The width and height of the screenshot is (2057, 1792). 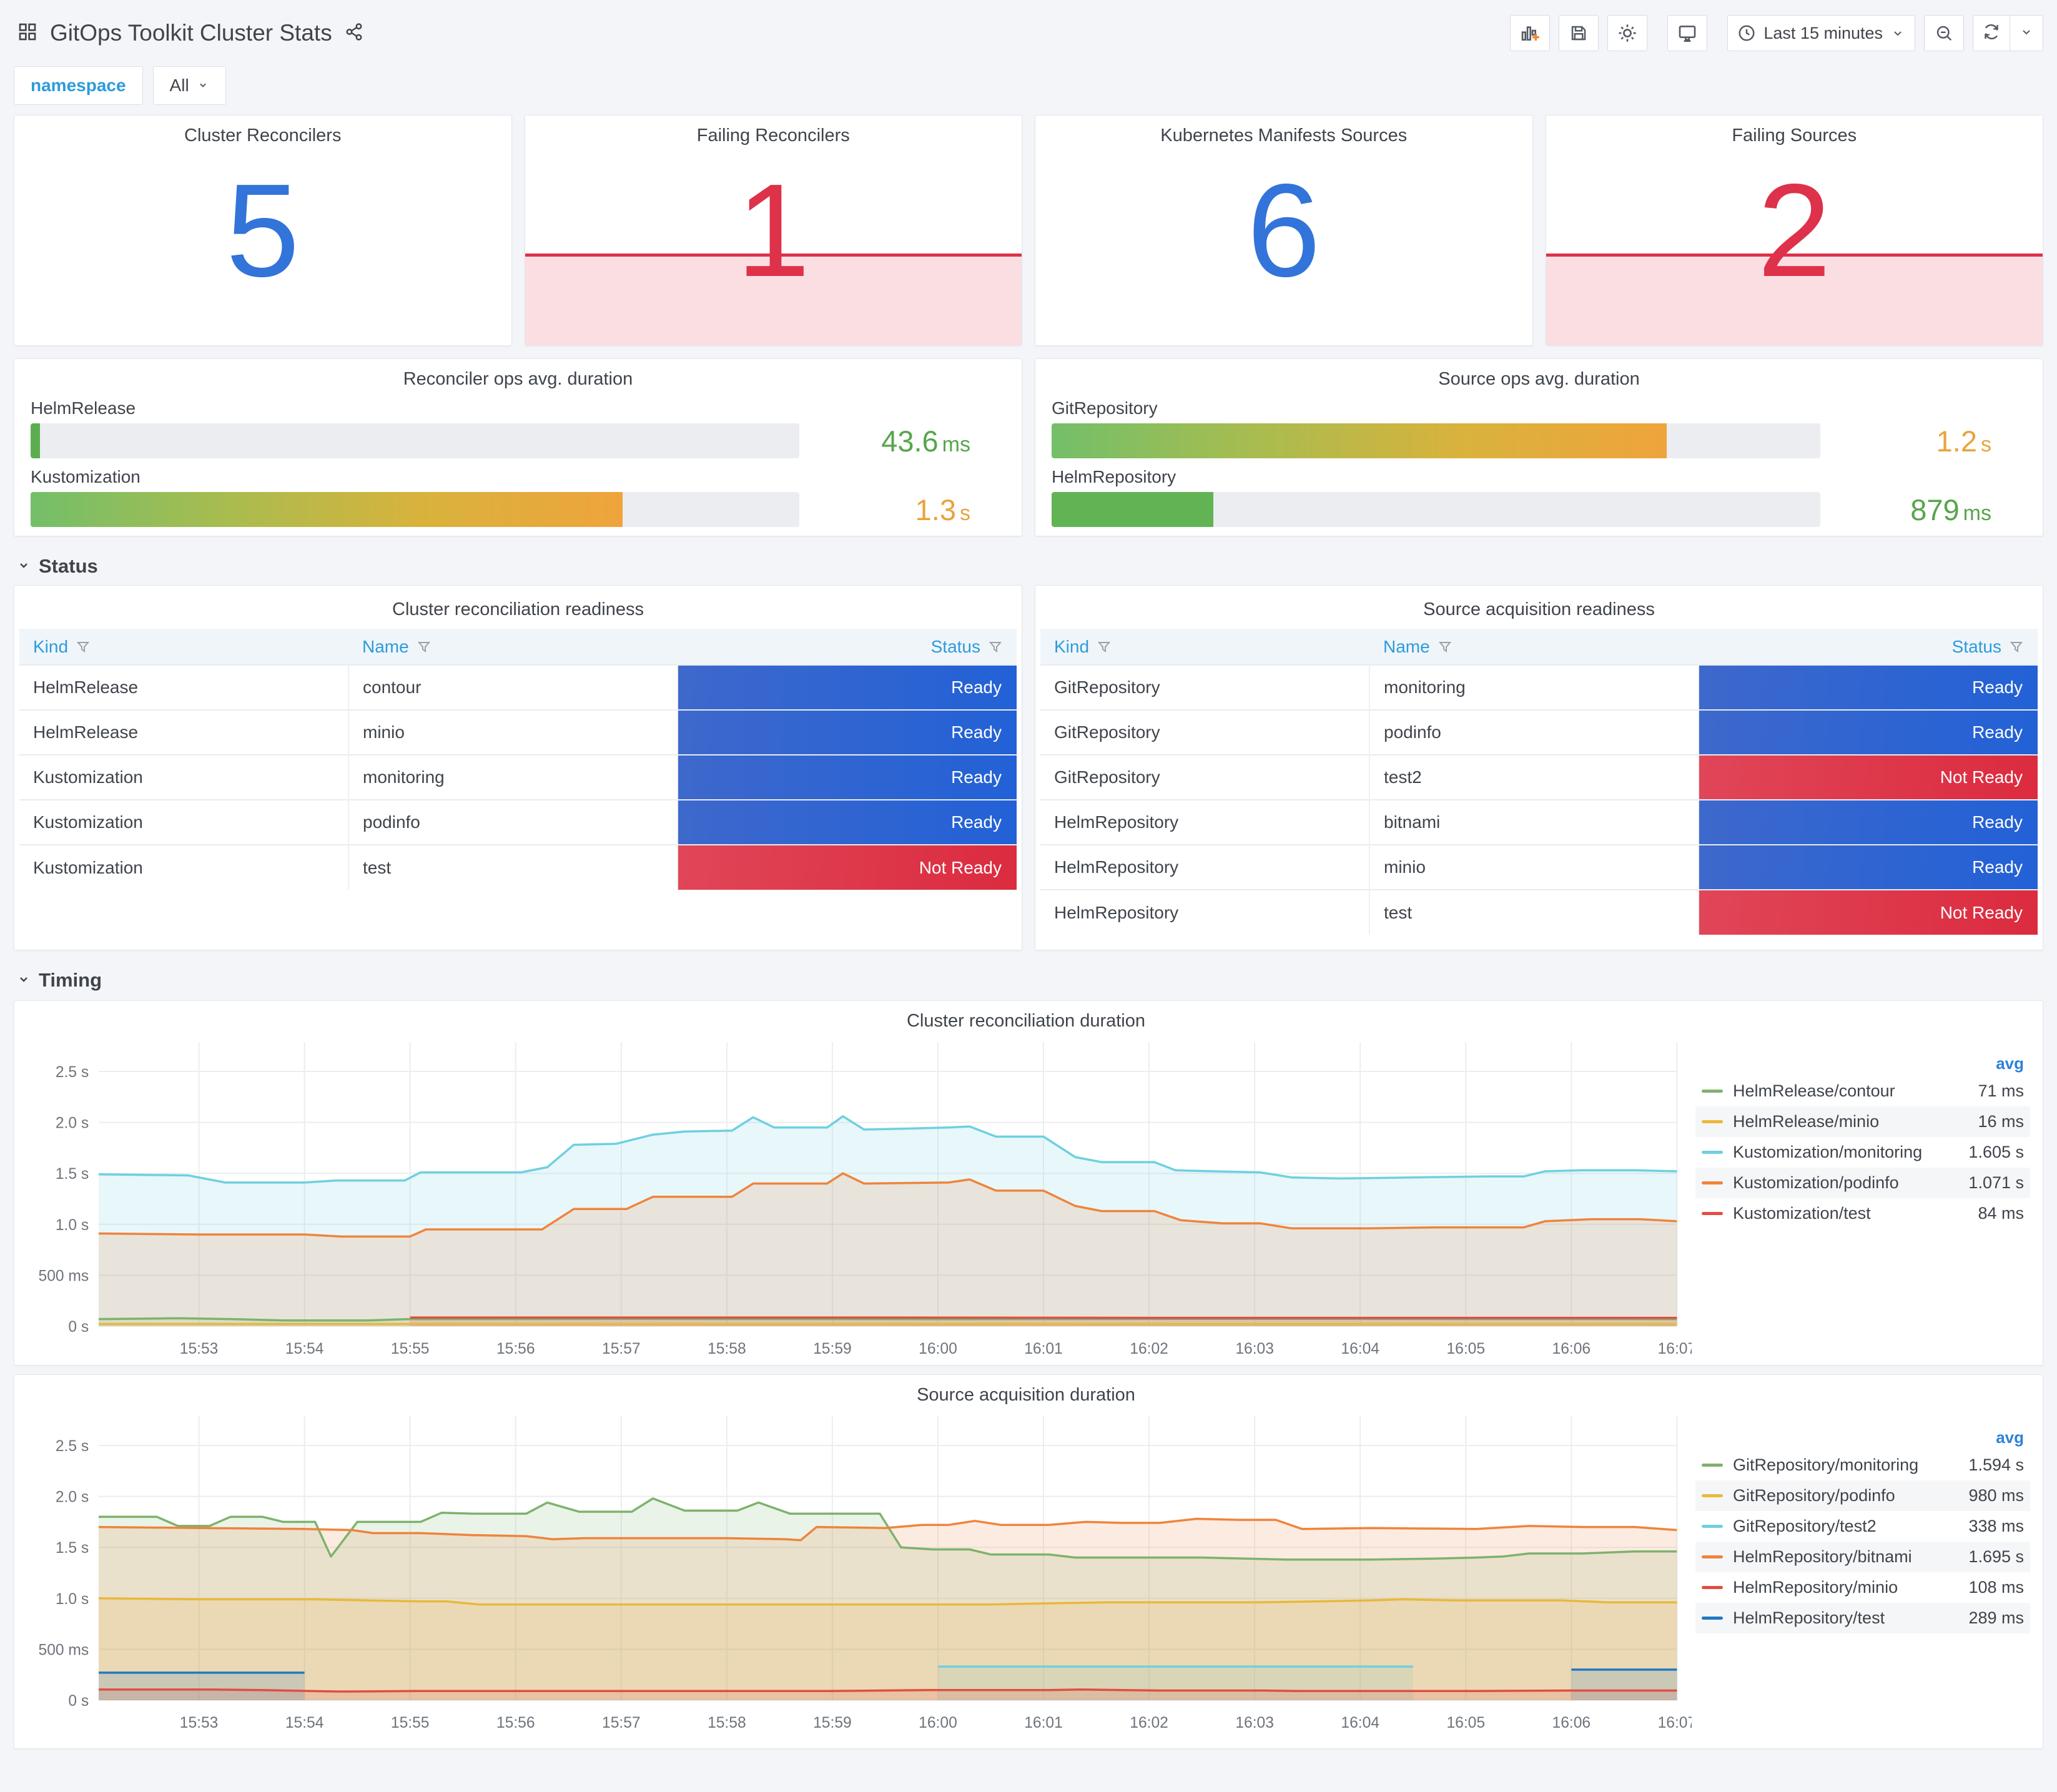 What do you see at coordinates (1862, 1091) in the screenshot?
I see `legend-item: HelmRelease/contour 71 ms` at bounding box center [1862, 1091].